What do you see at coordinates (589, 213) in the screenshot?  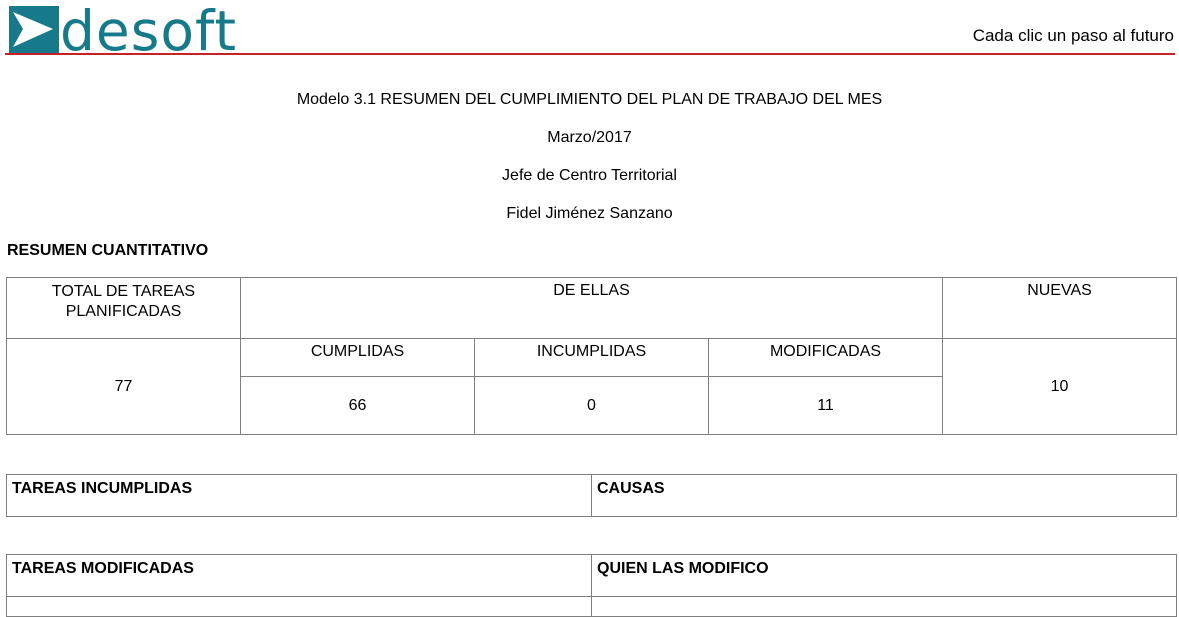 I see `document-person: Fidel Jiménez Sanzano` at bounding box center [589, 213].